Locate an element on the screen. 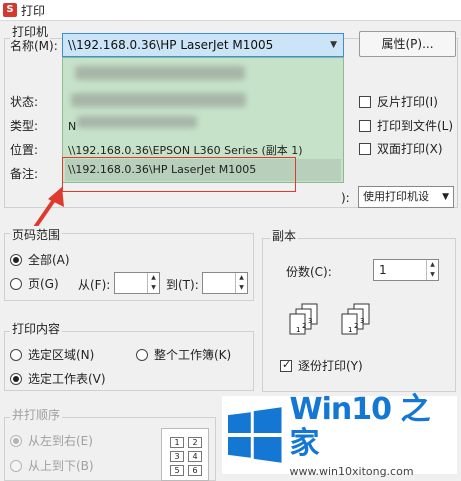  print-to-file-checkbox is located at coordinates (365, 125).